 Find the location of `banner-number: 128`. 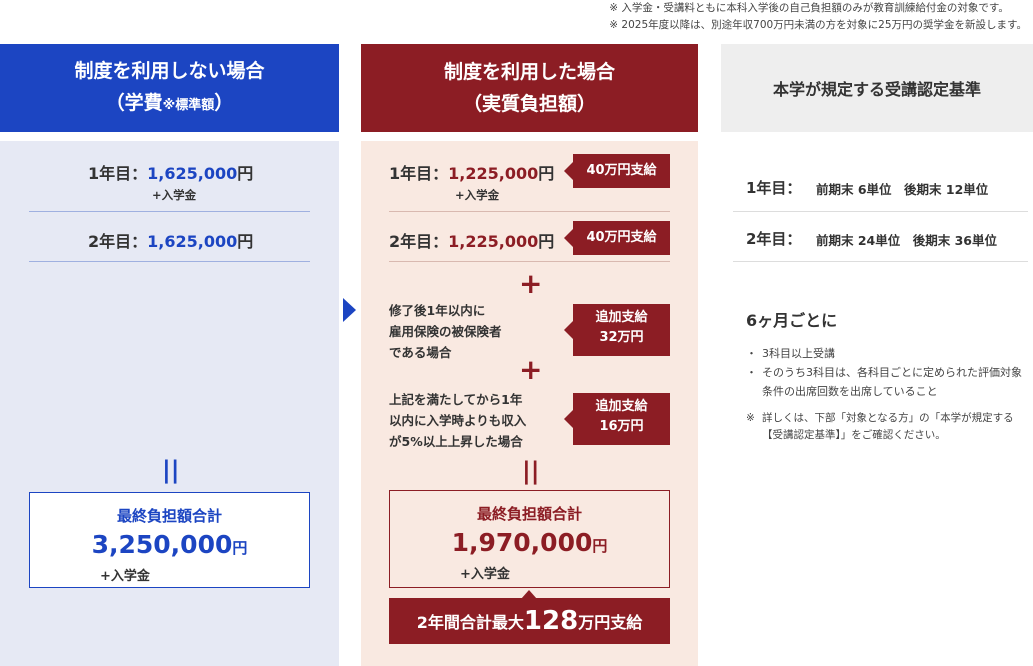

banner-number: 128 is located at coordinates (551, 621).